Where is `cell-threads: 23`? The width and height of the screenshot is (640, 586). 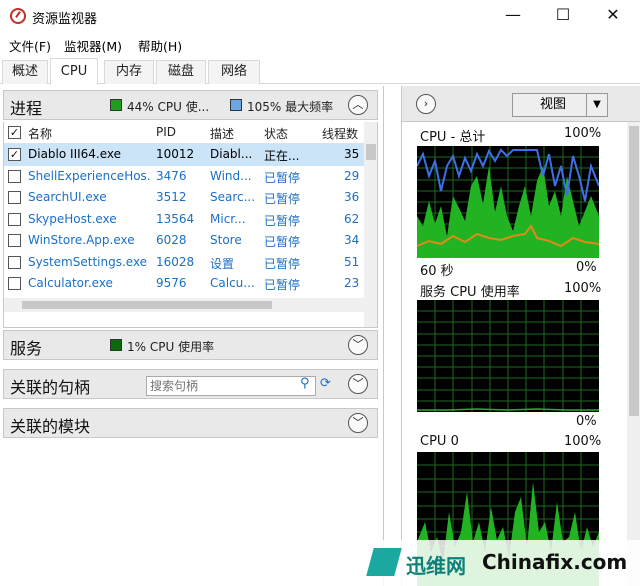 cell-threads: 23 is located at coordinates (352, 283).